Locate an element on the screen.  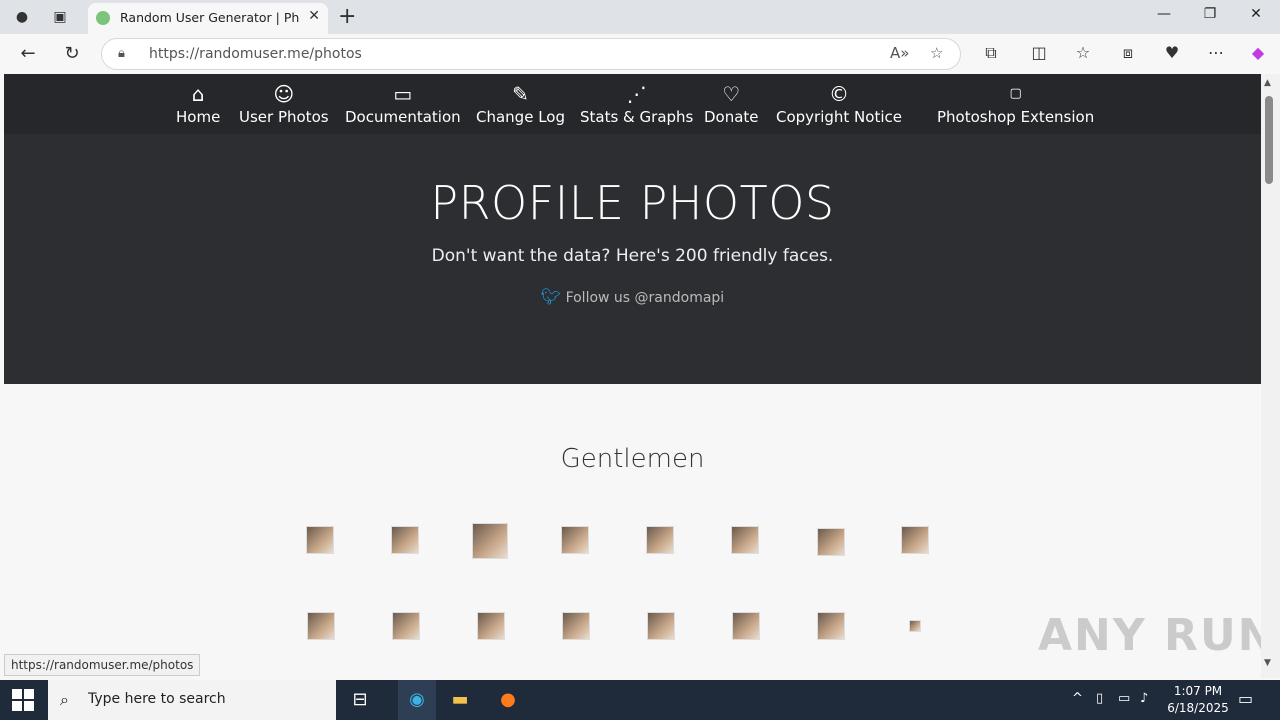
taskbar-clock: 1:07 PM 6/18/2025 is located at coordinates (1198, 700).